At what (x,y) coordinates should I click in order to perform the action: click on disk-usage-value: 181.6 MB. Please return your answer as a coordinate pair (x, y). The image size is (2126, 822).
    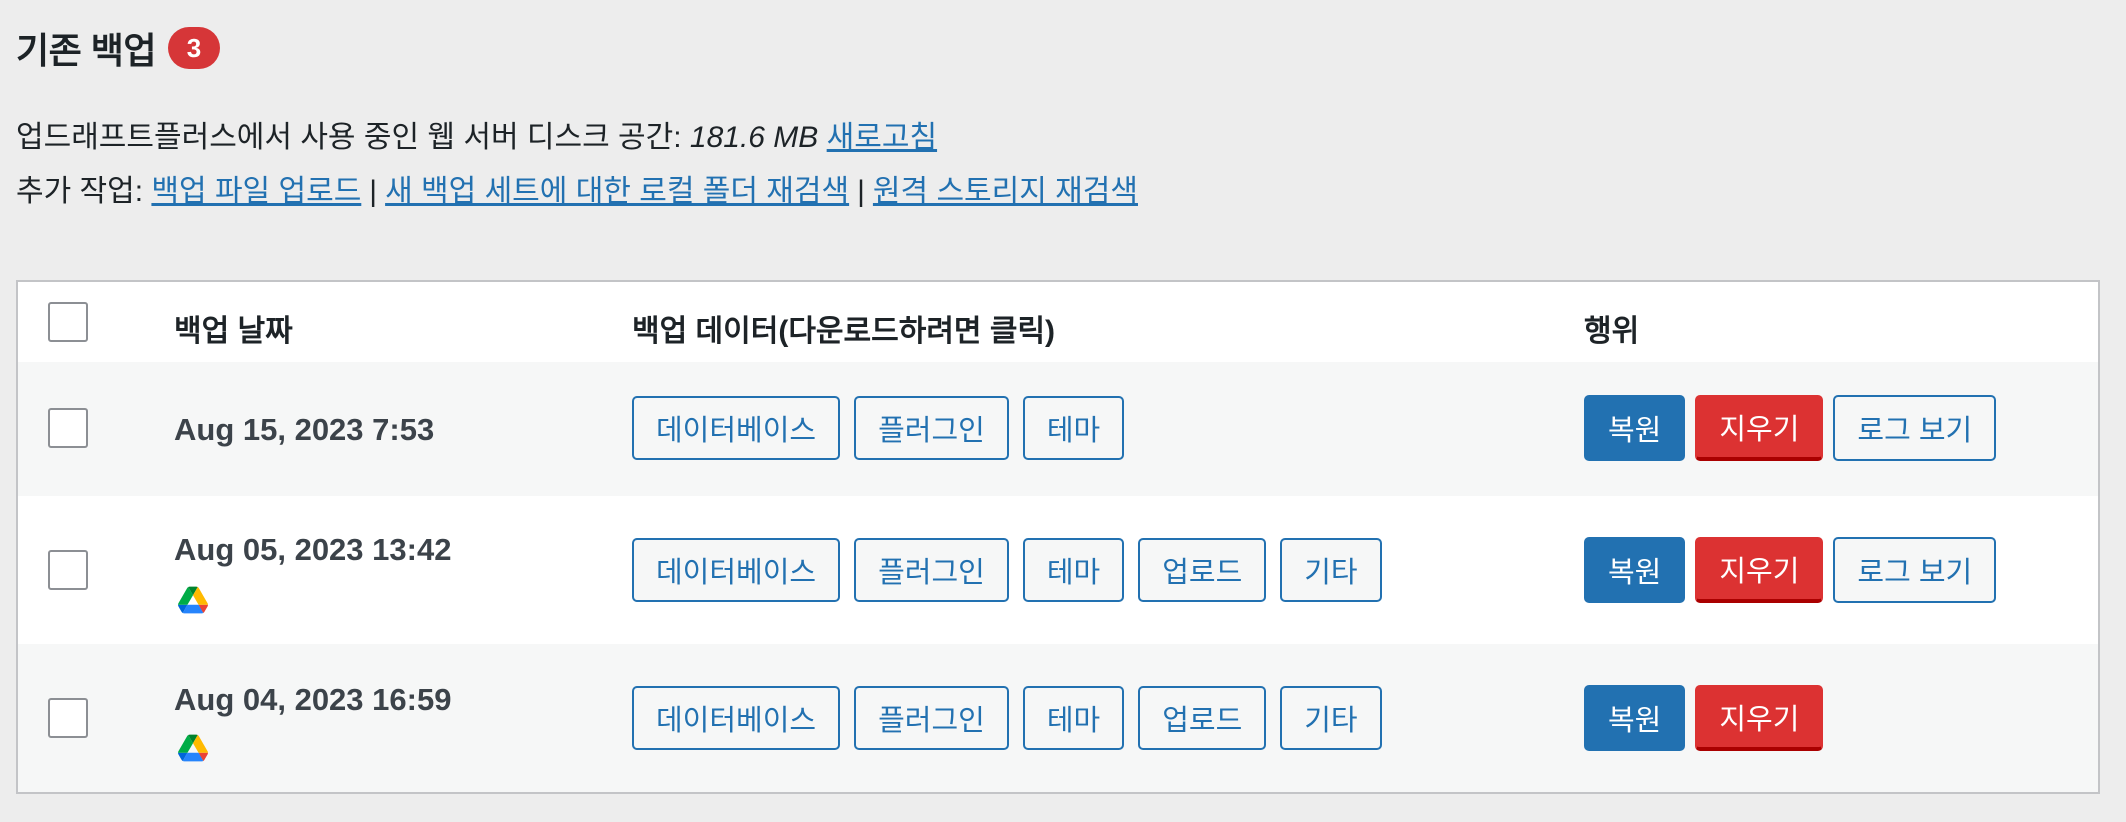
    Looking at the image, I should click on (754, 137).